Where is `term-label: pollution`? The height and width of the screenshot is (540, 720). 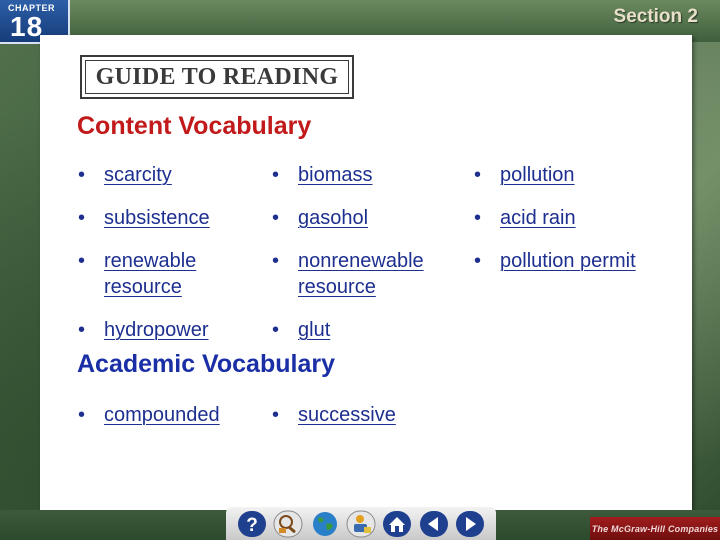 term-label: pollution is located at coordinates (537, 175).